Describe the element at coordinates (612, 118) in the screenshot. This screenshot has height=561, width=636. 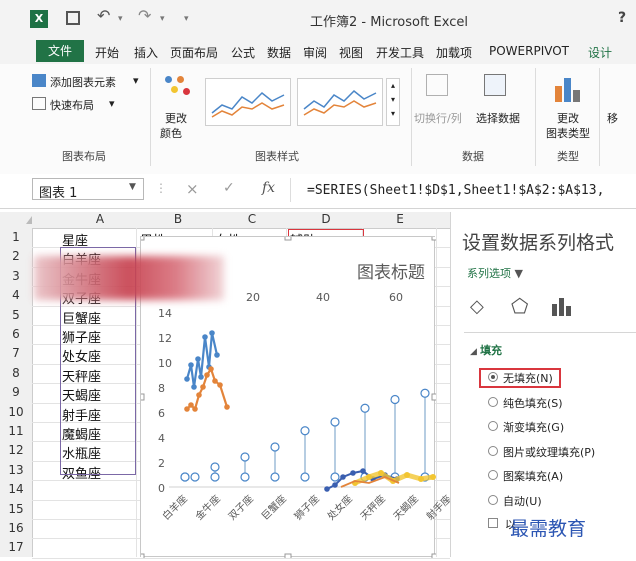
I see `move-chart-button: 移` at that location.